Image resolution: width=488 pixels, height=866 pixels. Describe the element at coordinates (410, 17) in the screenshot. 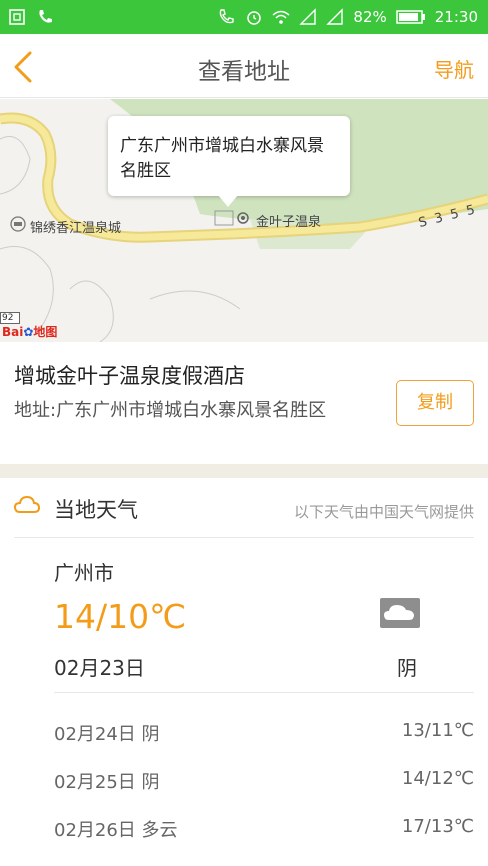

I see `battery-icon` at that location.